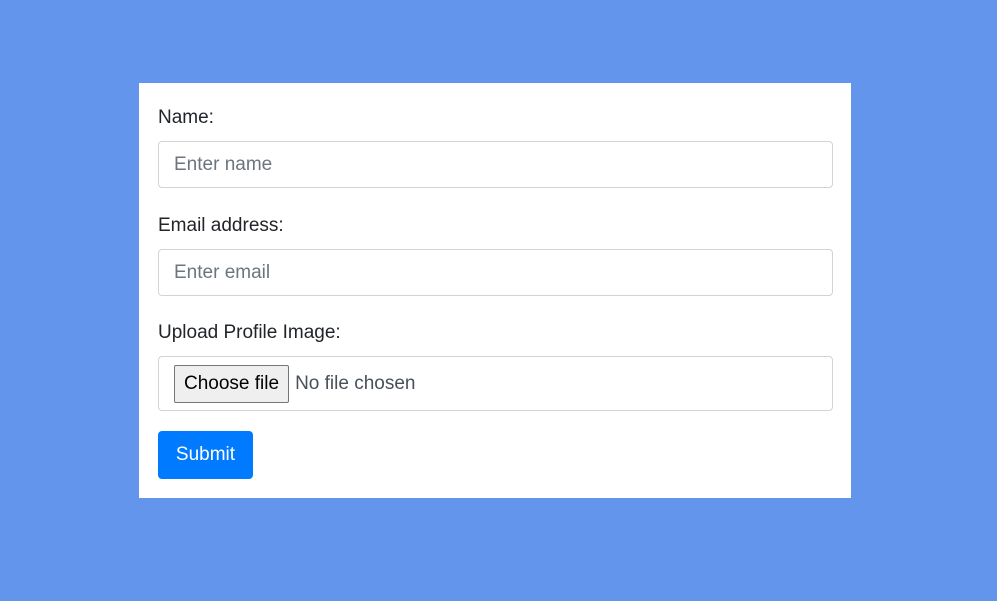 This screenshot has height=601, width=997. Describe the element at coordinates (205, 455) in the screenshot. I see `submit-button: Submit` at that location.